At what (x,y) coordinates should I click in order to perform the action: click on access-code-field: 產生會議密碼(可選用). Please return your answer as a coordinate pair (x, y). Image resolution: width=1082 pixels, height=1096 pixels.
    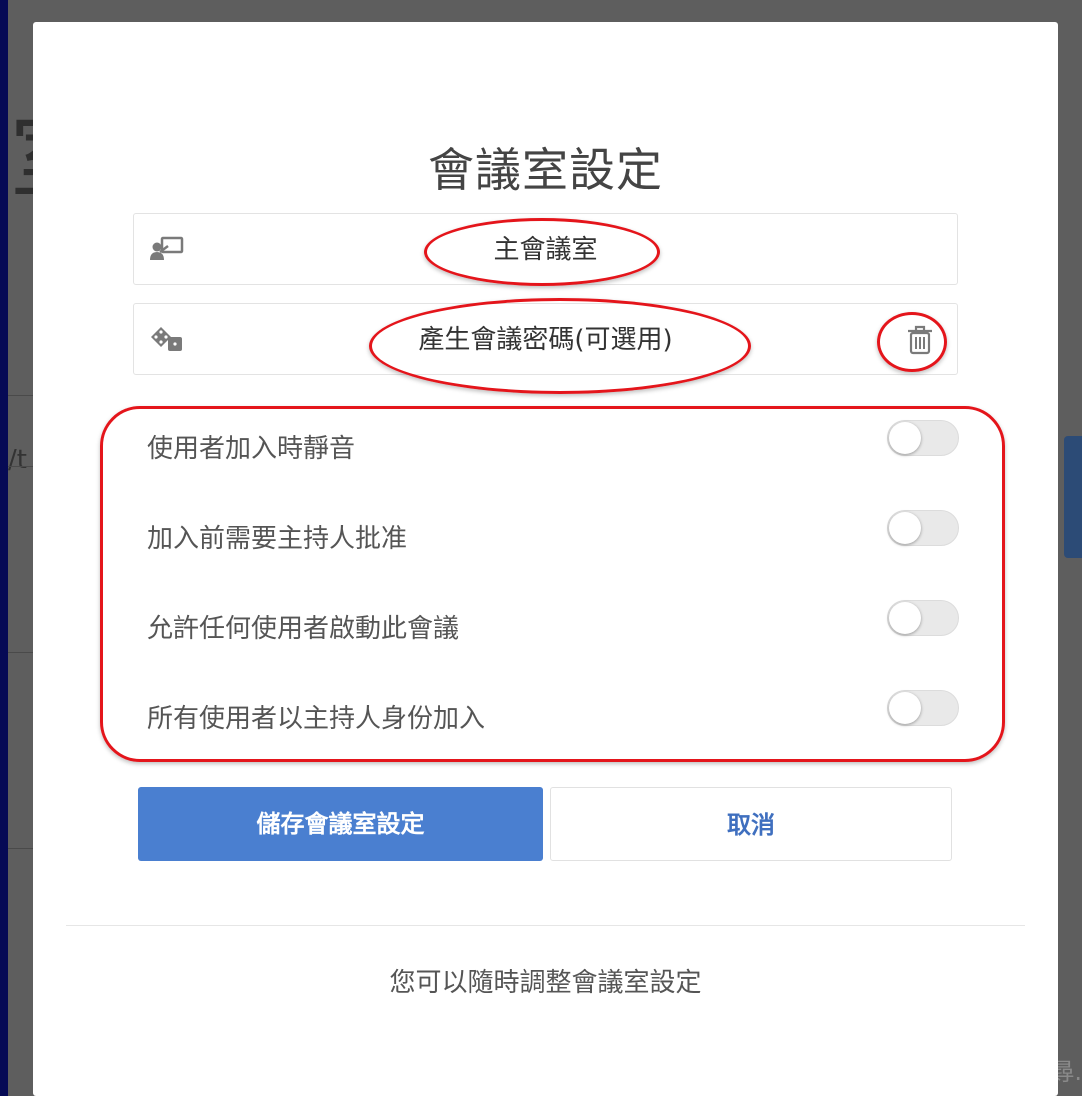
    Looking at the image, I should click on (545, 339).